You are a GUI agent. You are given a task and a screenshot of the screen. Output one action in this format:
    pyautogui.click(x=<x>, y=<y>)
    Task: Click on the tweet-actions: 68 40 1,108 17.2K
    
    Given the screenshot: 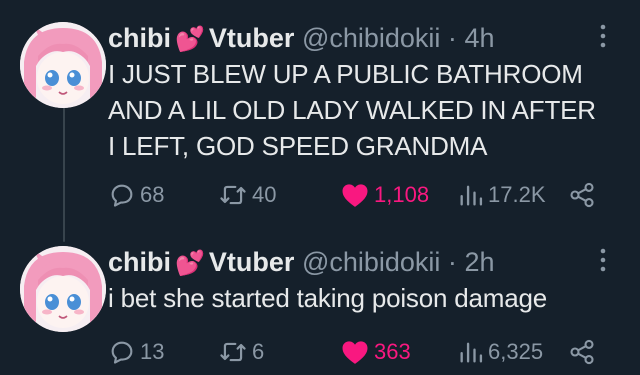 What is the action you would take?
    pyautogui.click(x=358, y=195)
    